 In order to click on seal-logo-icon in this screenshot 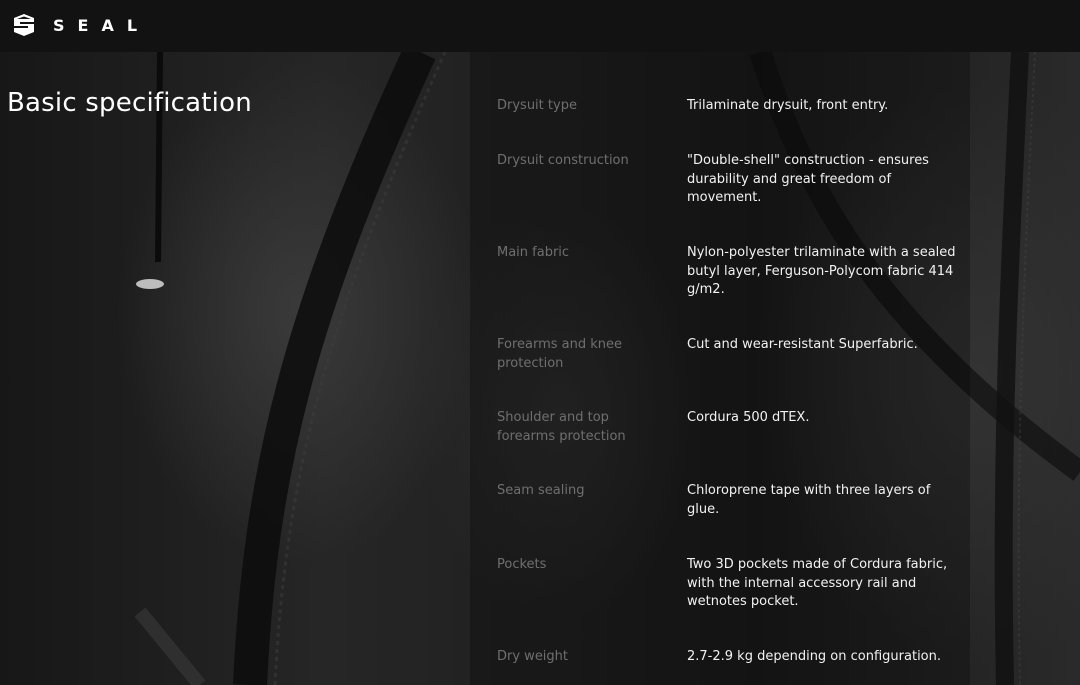, I will do `click(24, 25)`.